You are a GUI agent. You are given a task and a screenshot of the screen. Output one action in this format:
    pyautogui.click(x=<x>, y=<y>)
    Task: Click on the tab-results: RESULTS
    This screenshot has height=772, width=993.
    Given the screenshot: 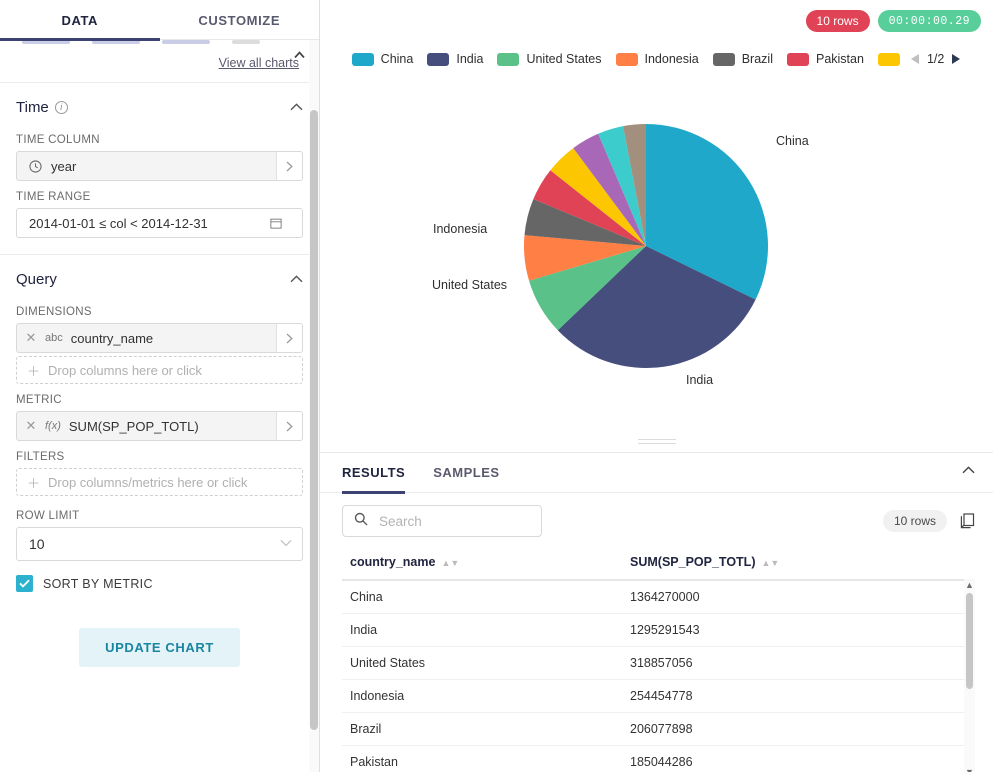 What is the action you would take?
    pyautogui.click(x=374, y=473)
    